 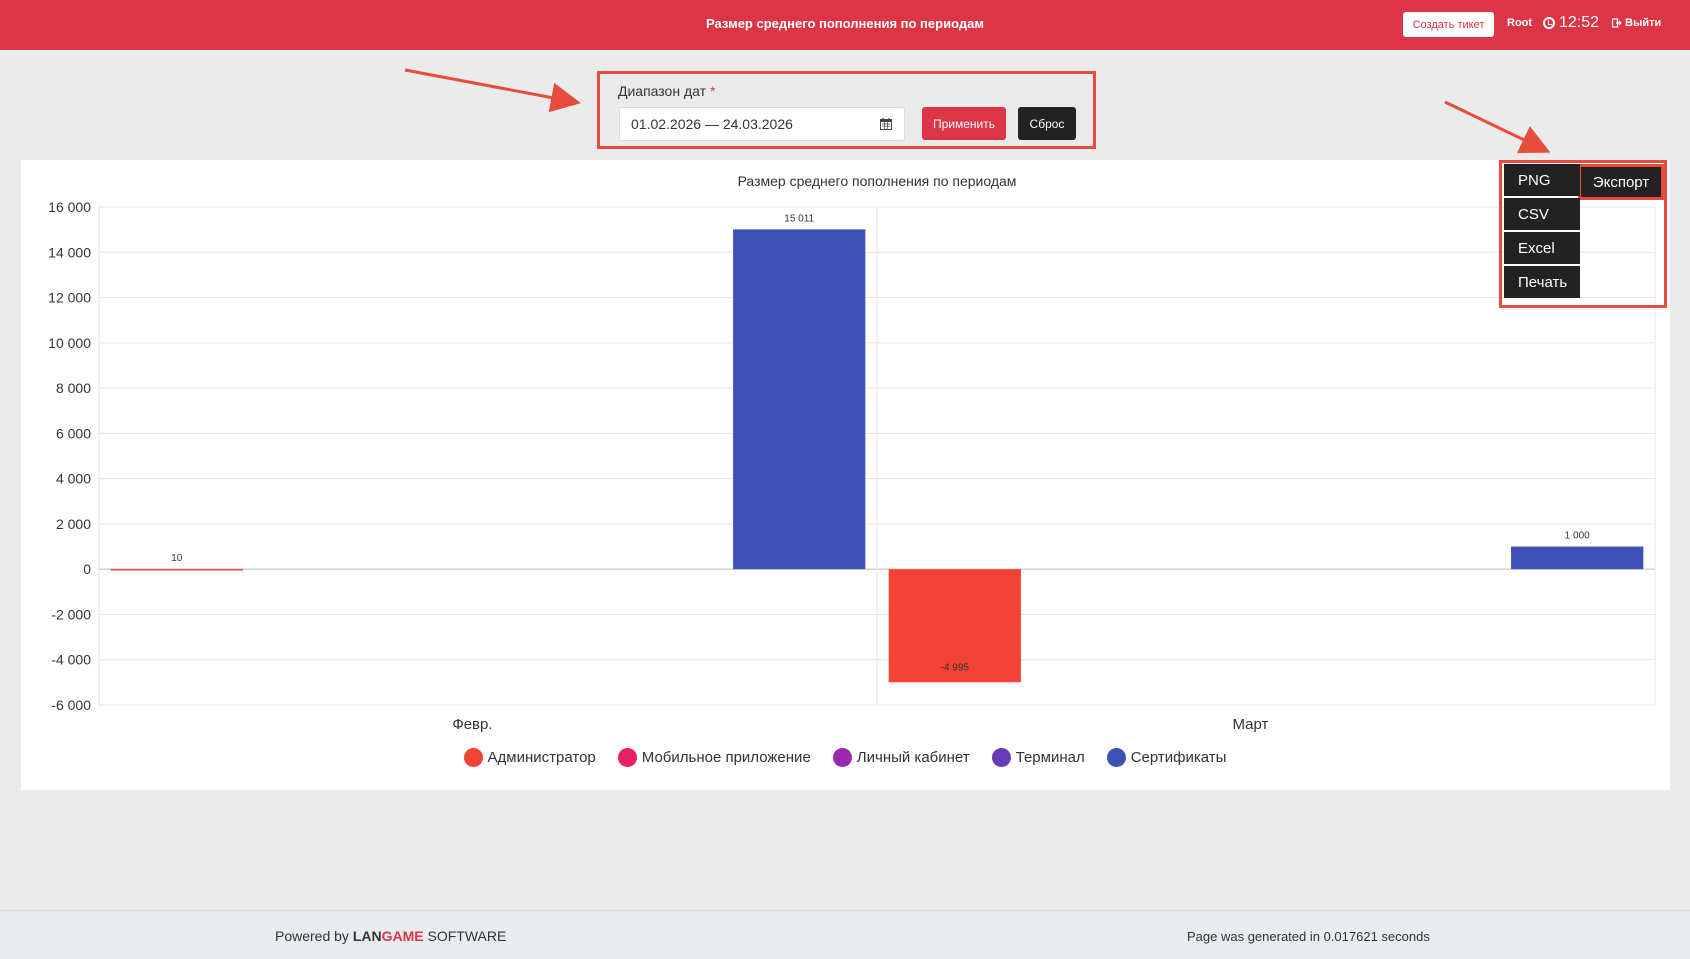 What do you see at coordinates (1448, 24) in the screenshot?
I see `create-ticket-button: Создать тикет` at bounding box center [1448, 24].